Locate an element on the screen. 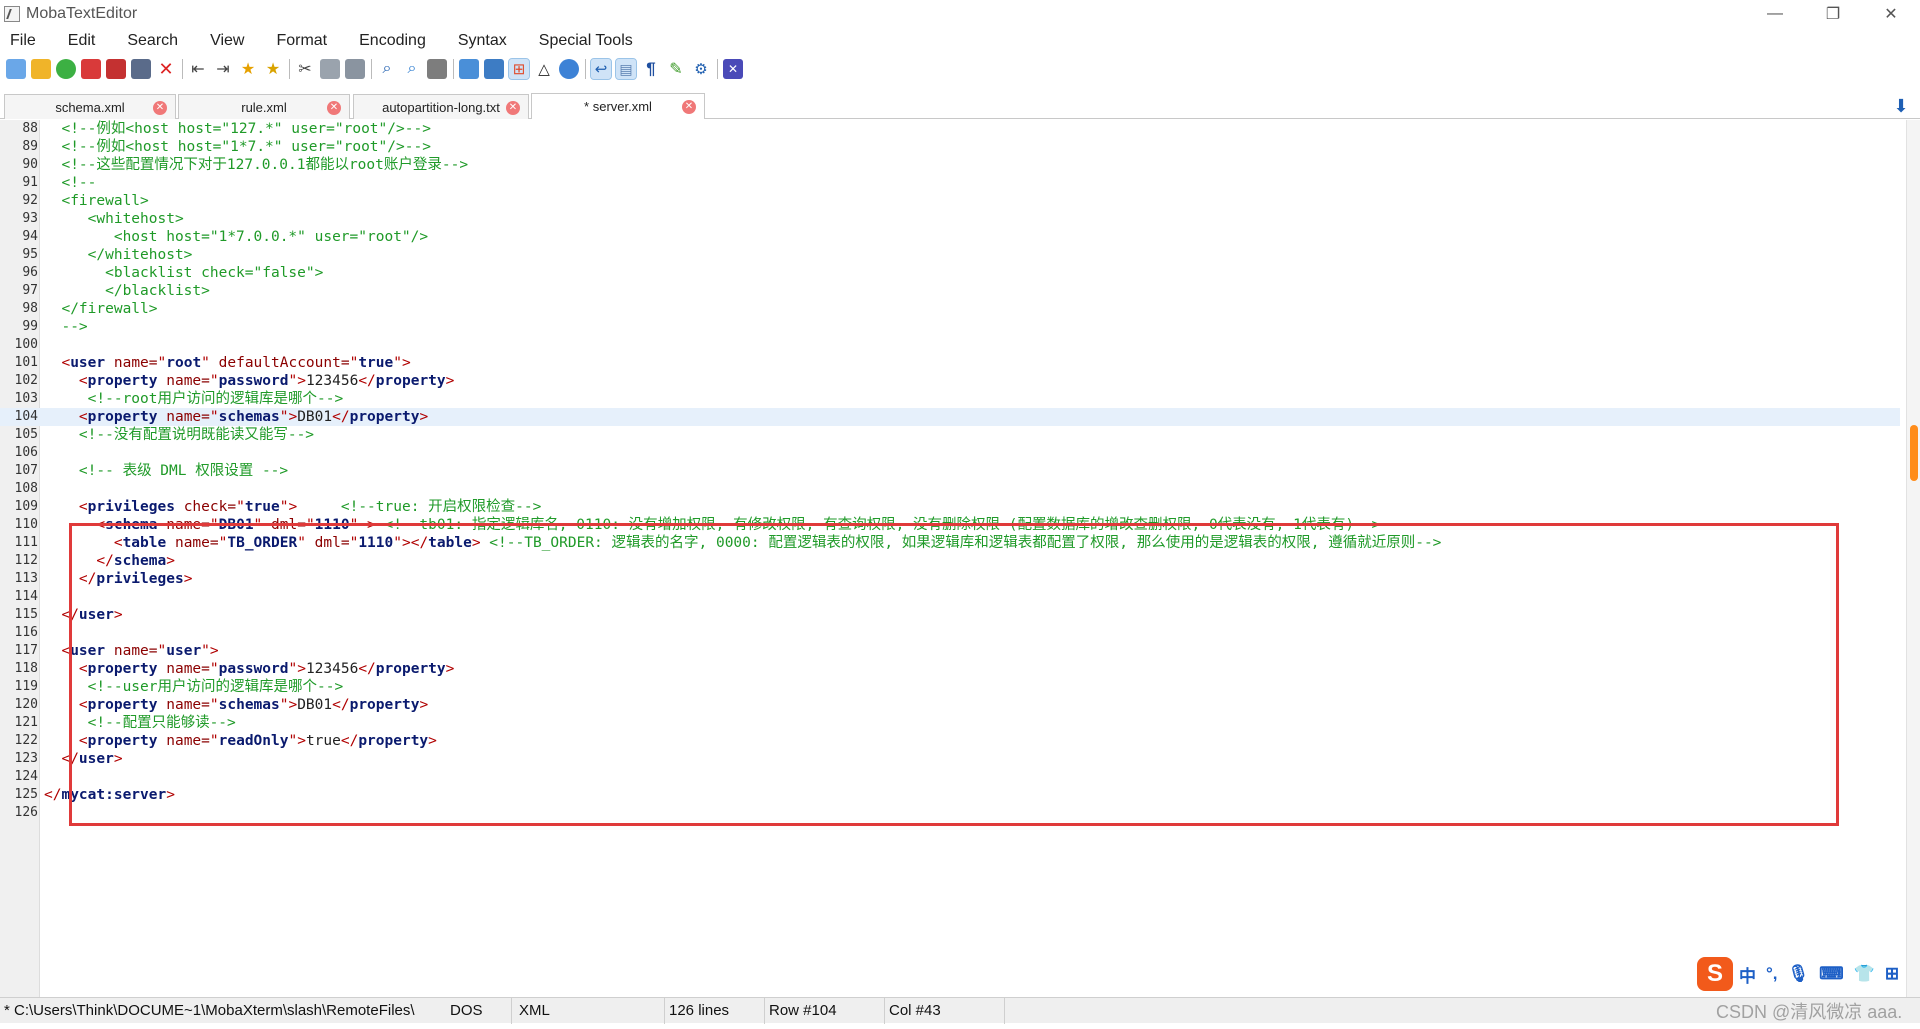  save-icon is located at coordinates (91, 69).